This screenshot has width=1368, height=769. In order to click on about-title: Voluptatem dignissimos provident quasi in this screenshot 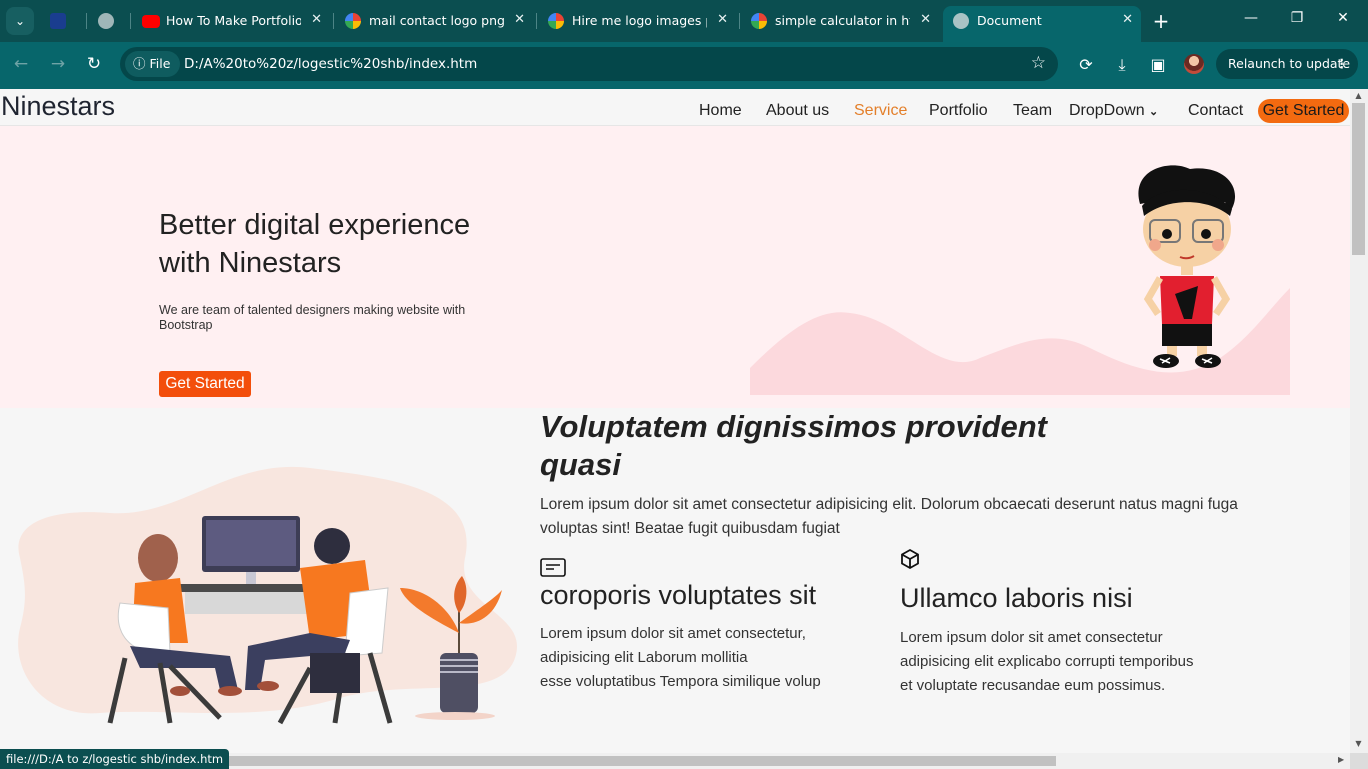, I will do `click(793, 445)`.